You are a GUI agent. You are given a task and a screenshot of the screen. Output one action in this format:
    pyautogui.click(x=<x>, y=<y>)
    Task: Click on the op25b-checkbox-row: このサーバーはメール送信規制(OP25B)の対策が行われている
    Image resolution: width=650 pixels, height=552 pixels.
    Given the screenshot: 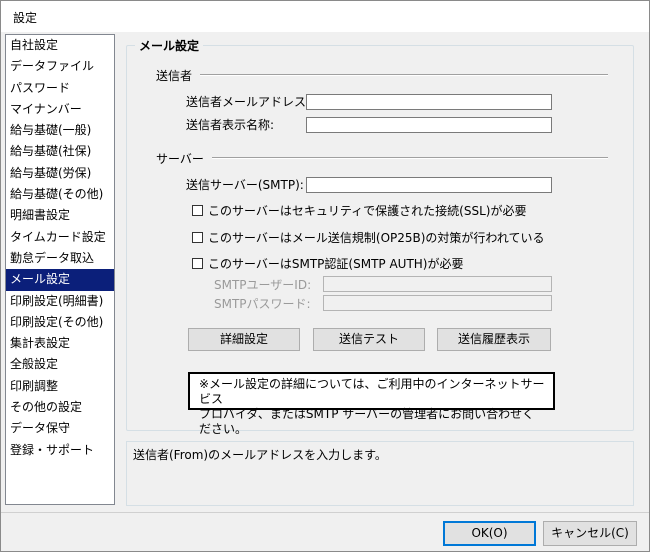 What is the action you would take?
    pyautogui.click(x=368, y=237)
    